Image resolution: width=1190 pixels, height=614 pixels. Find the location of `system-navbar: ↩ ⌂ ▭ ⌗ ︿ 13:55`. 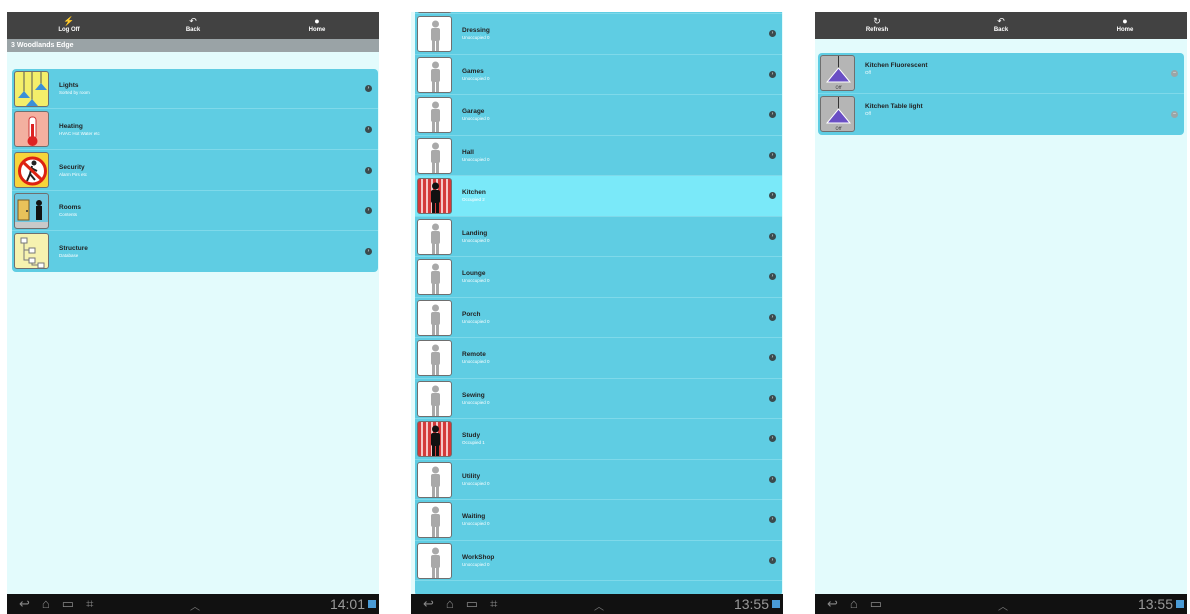

system-navbar: ↩ ⌂ ▭ ⌗ ︿ 13:55 is located at coordinates (597, 604).